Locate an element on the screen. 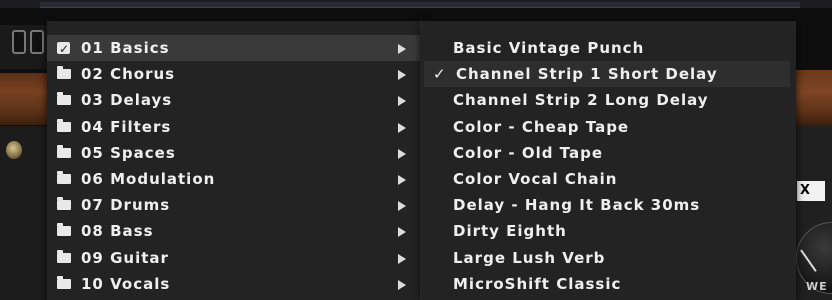 The width and height of the screenshot is (832, 300). category-label: 05 Spaces is located at coordinates (128, 152).